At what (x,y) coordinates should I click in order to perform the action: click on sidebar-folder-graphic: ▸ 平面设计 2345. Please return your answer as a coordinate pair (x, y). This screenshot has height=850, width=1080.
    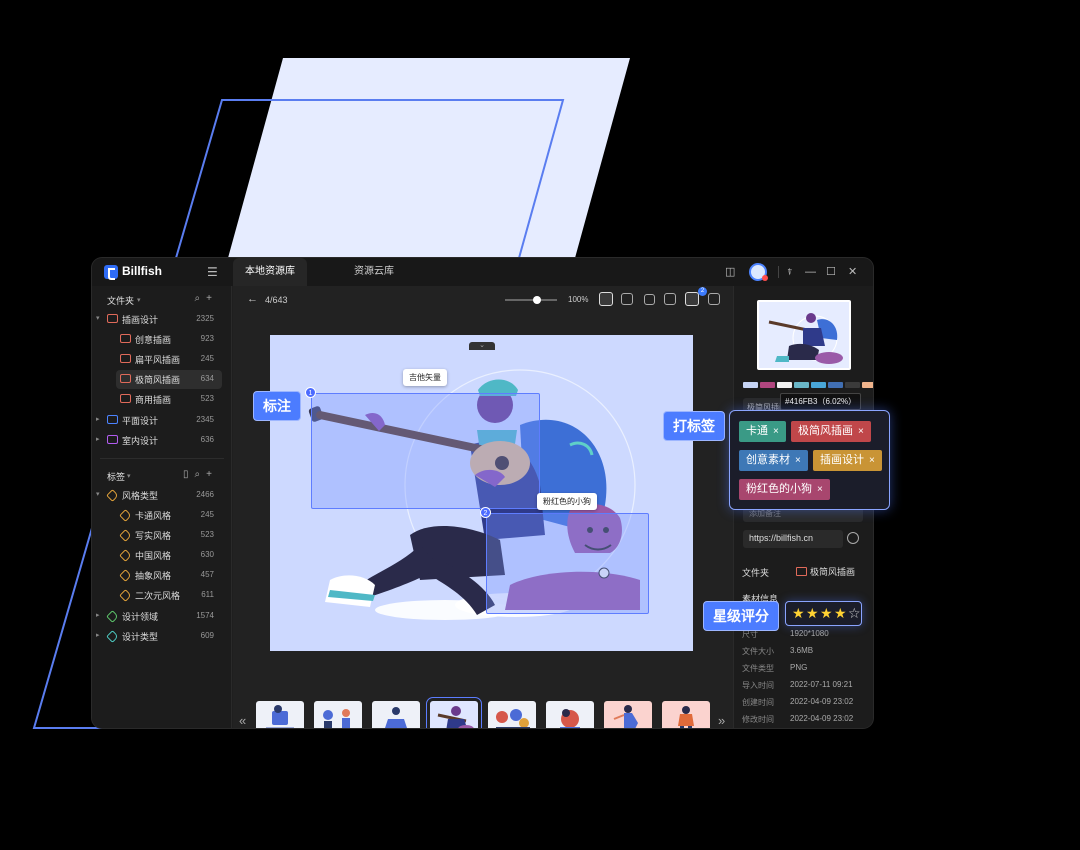
    Looking at the image, I should click on (162, 420).